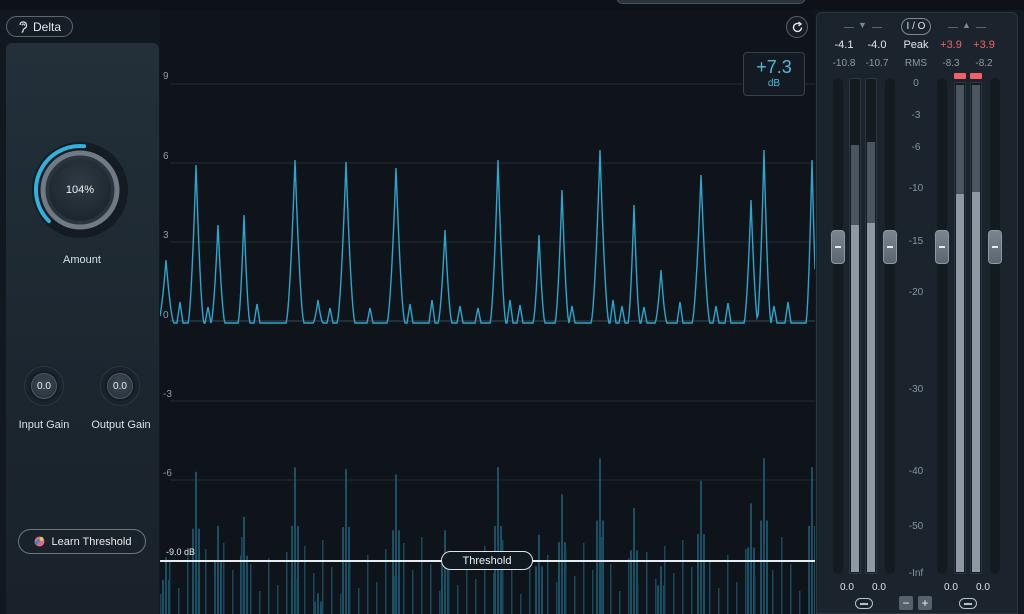 This screenshot has height=614, width=1024. I want to click on y-label-minus3: -3, so click(167, 394).